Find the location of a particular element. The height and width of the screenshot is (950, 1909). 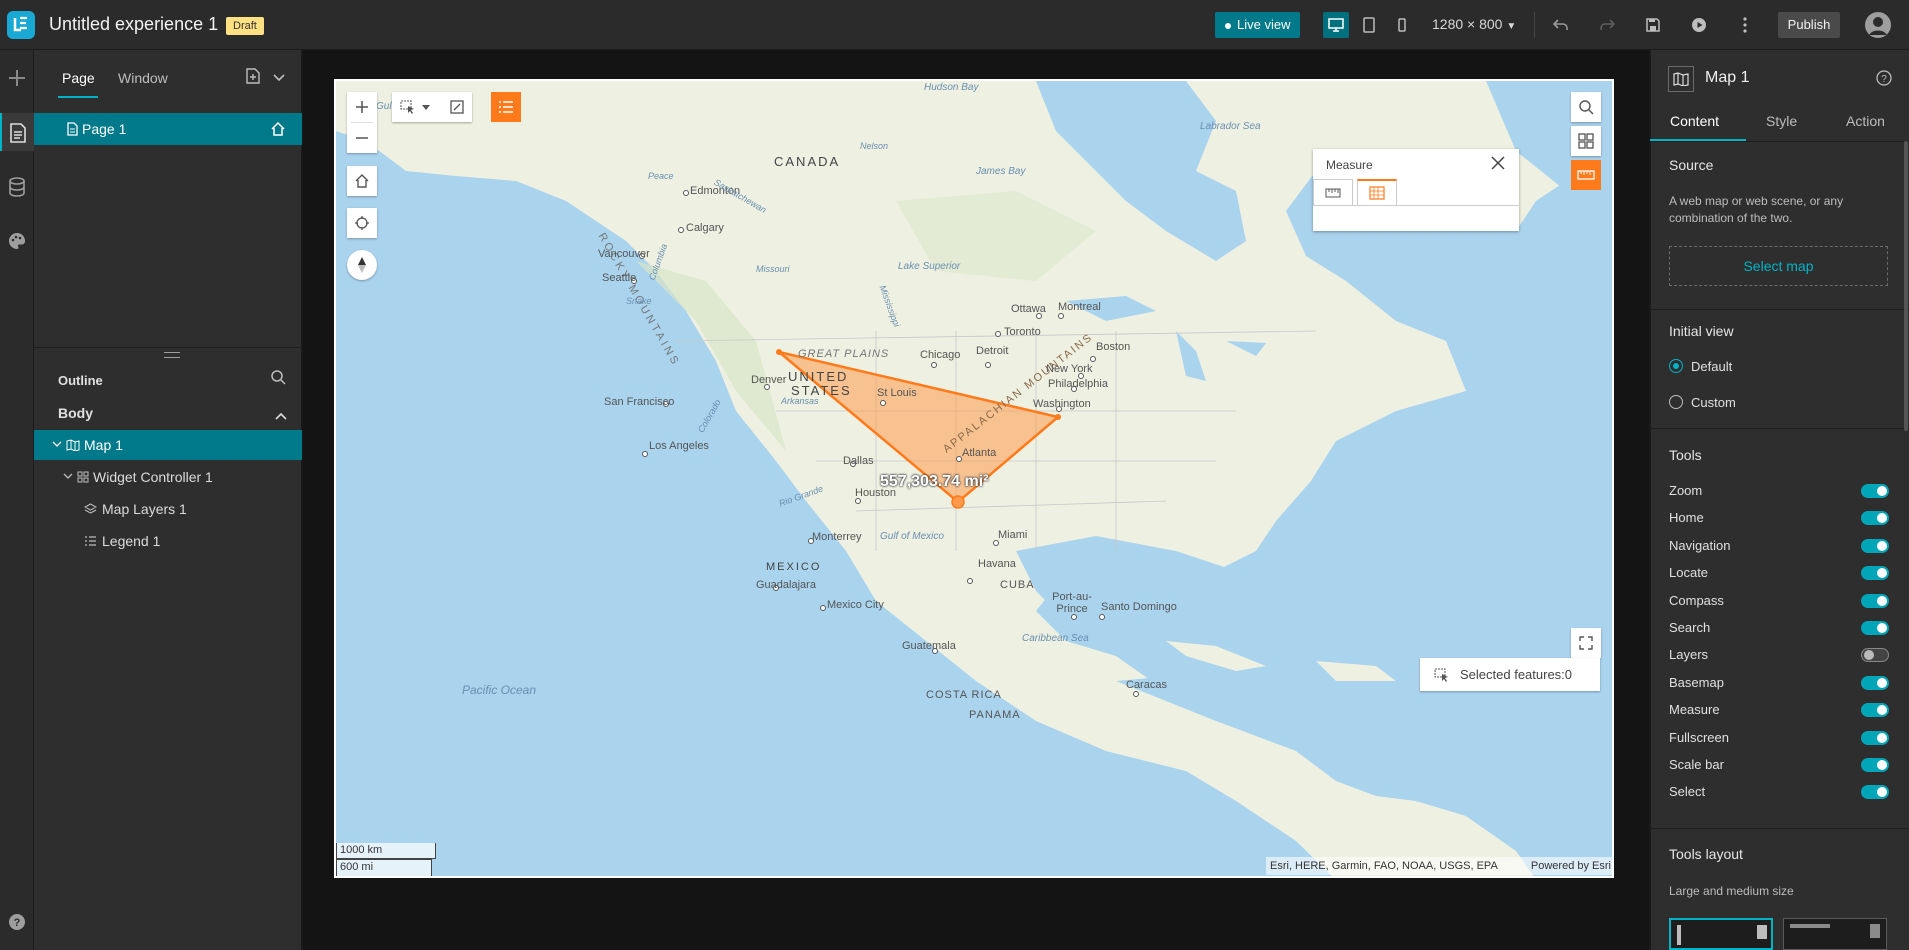

compass-button is located at coordinates (362, 265).